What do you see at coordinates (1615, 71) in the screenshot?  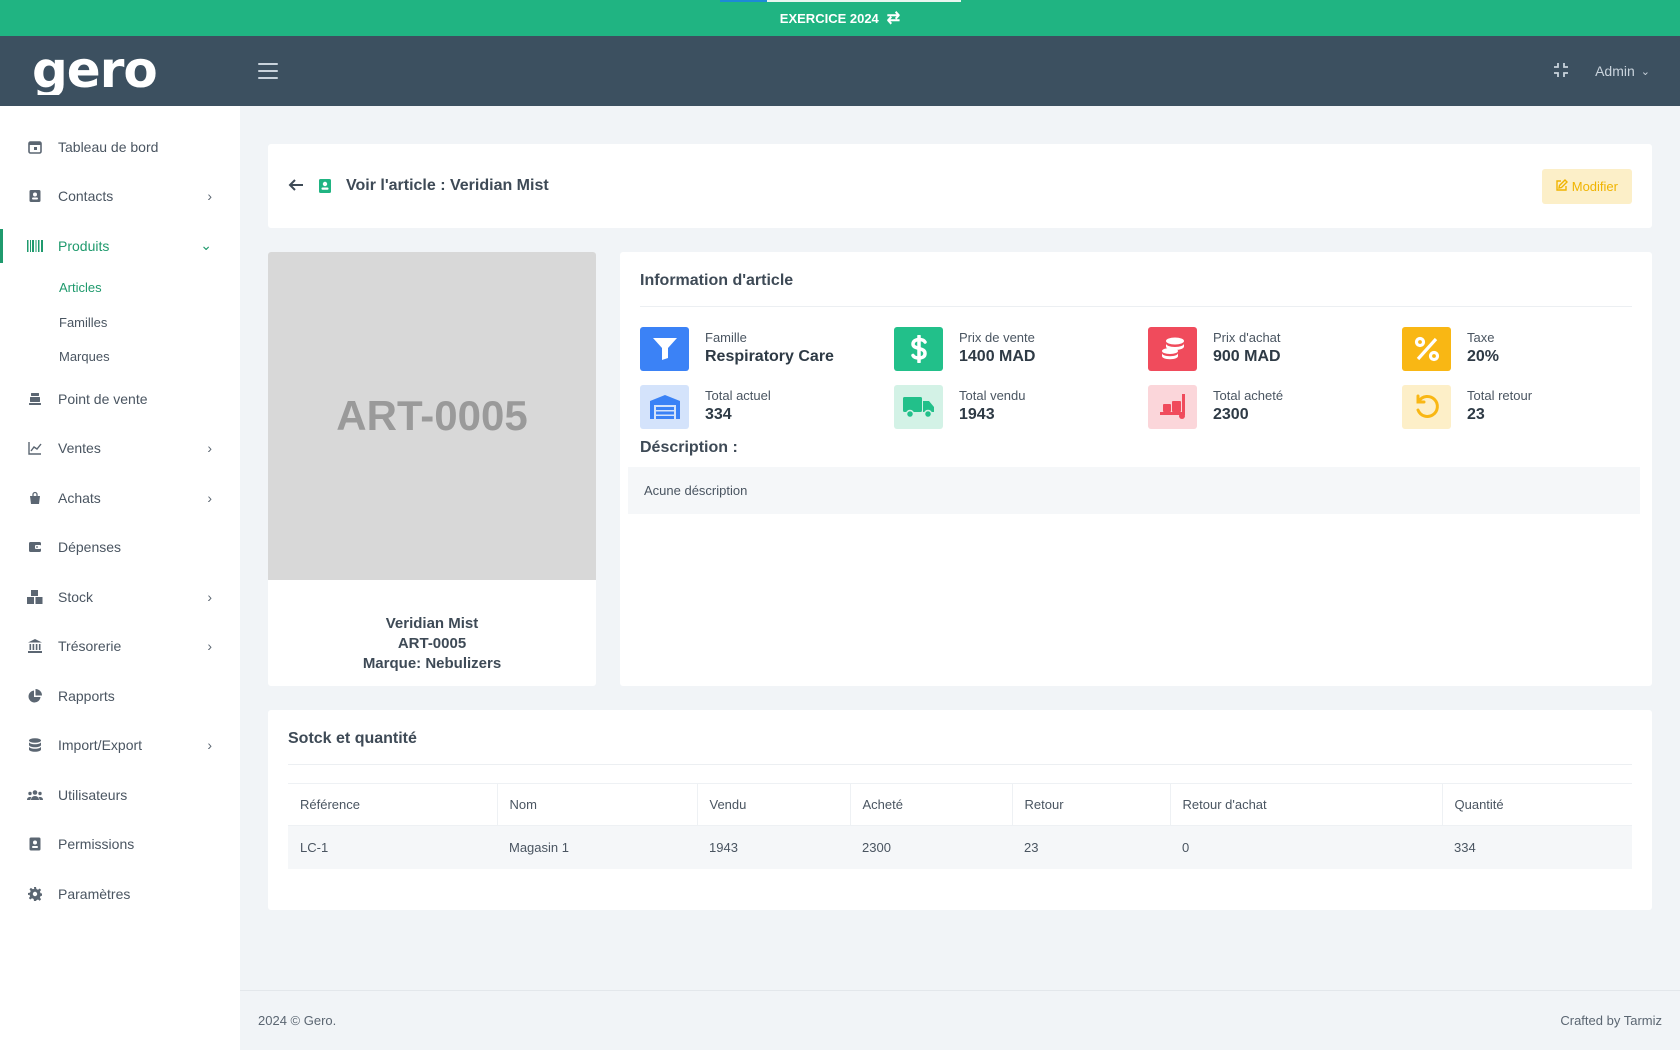 I see `user-name: Admin` at bounding box center [1615, 71].